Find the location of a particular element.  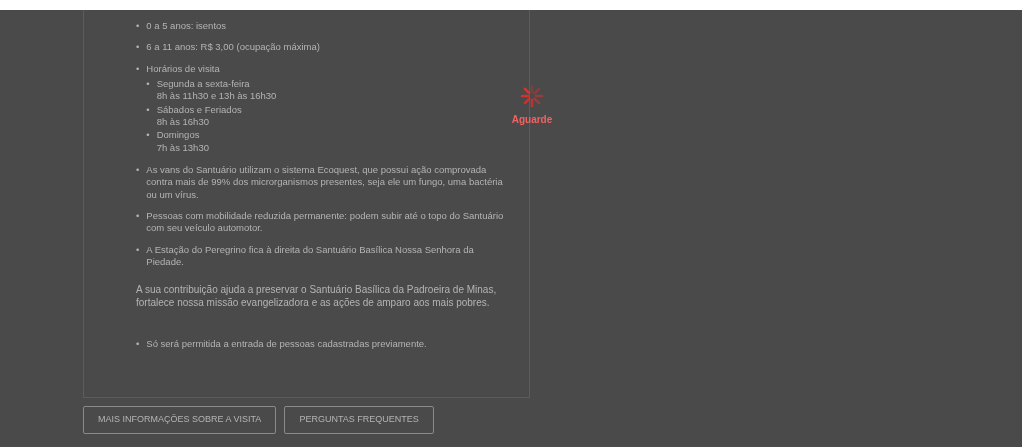

outline-button: PERGUNTAS FREQUENTES is located at coordinates (359, 420).